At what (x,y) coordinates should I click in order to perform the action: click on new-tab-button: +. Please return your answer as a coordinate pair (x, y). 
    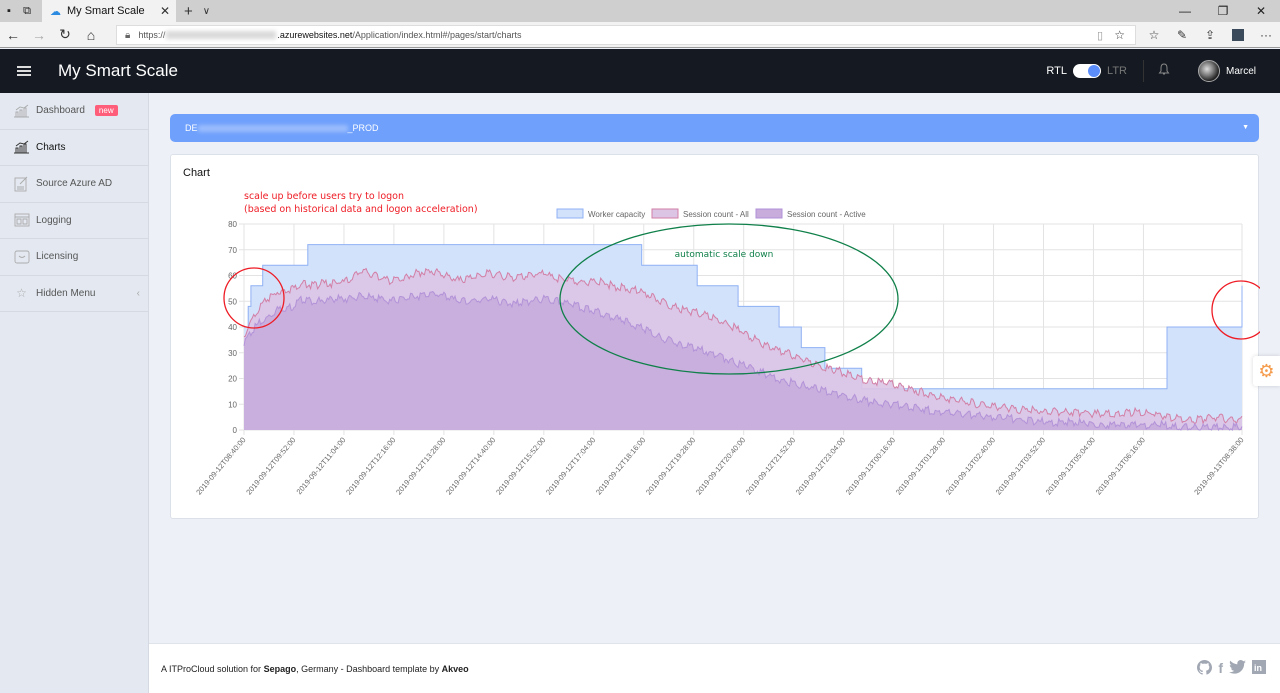
    Looking at the image, I should click on (188, 11).